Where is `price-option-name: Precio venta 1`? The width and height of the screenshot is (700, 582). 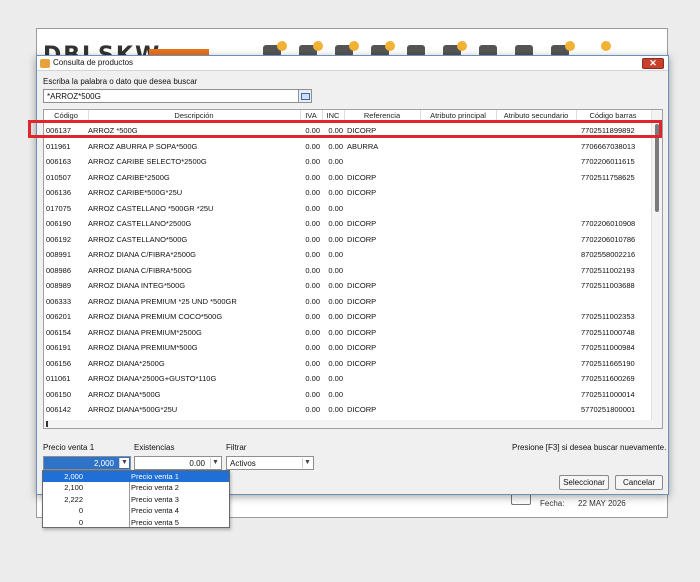 price-option-name: Precio venta 1 is located at coordinates (155, 476).